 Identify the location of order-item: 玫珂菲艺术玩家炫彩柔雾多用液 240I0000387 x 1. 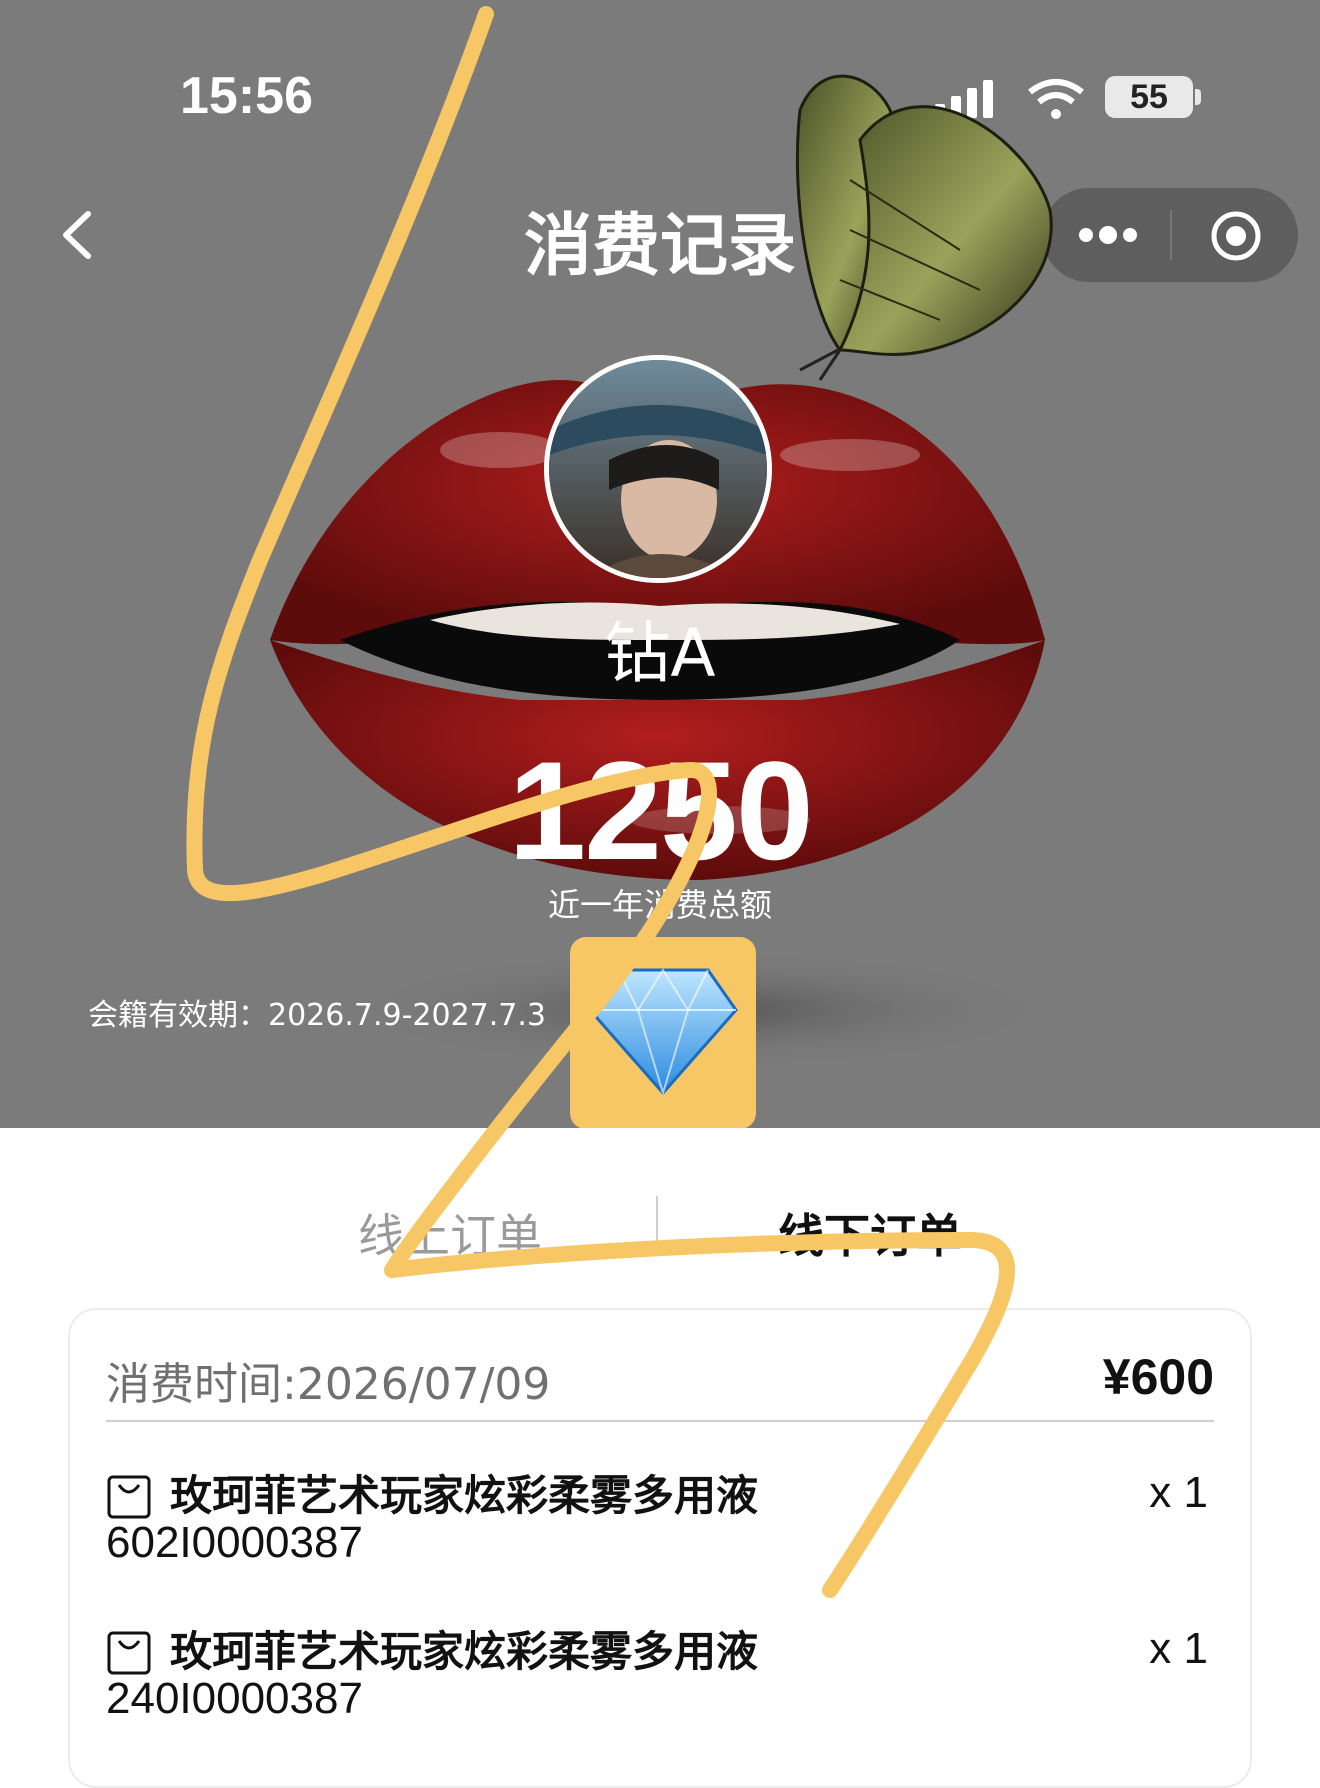
(660, 1676).